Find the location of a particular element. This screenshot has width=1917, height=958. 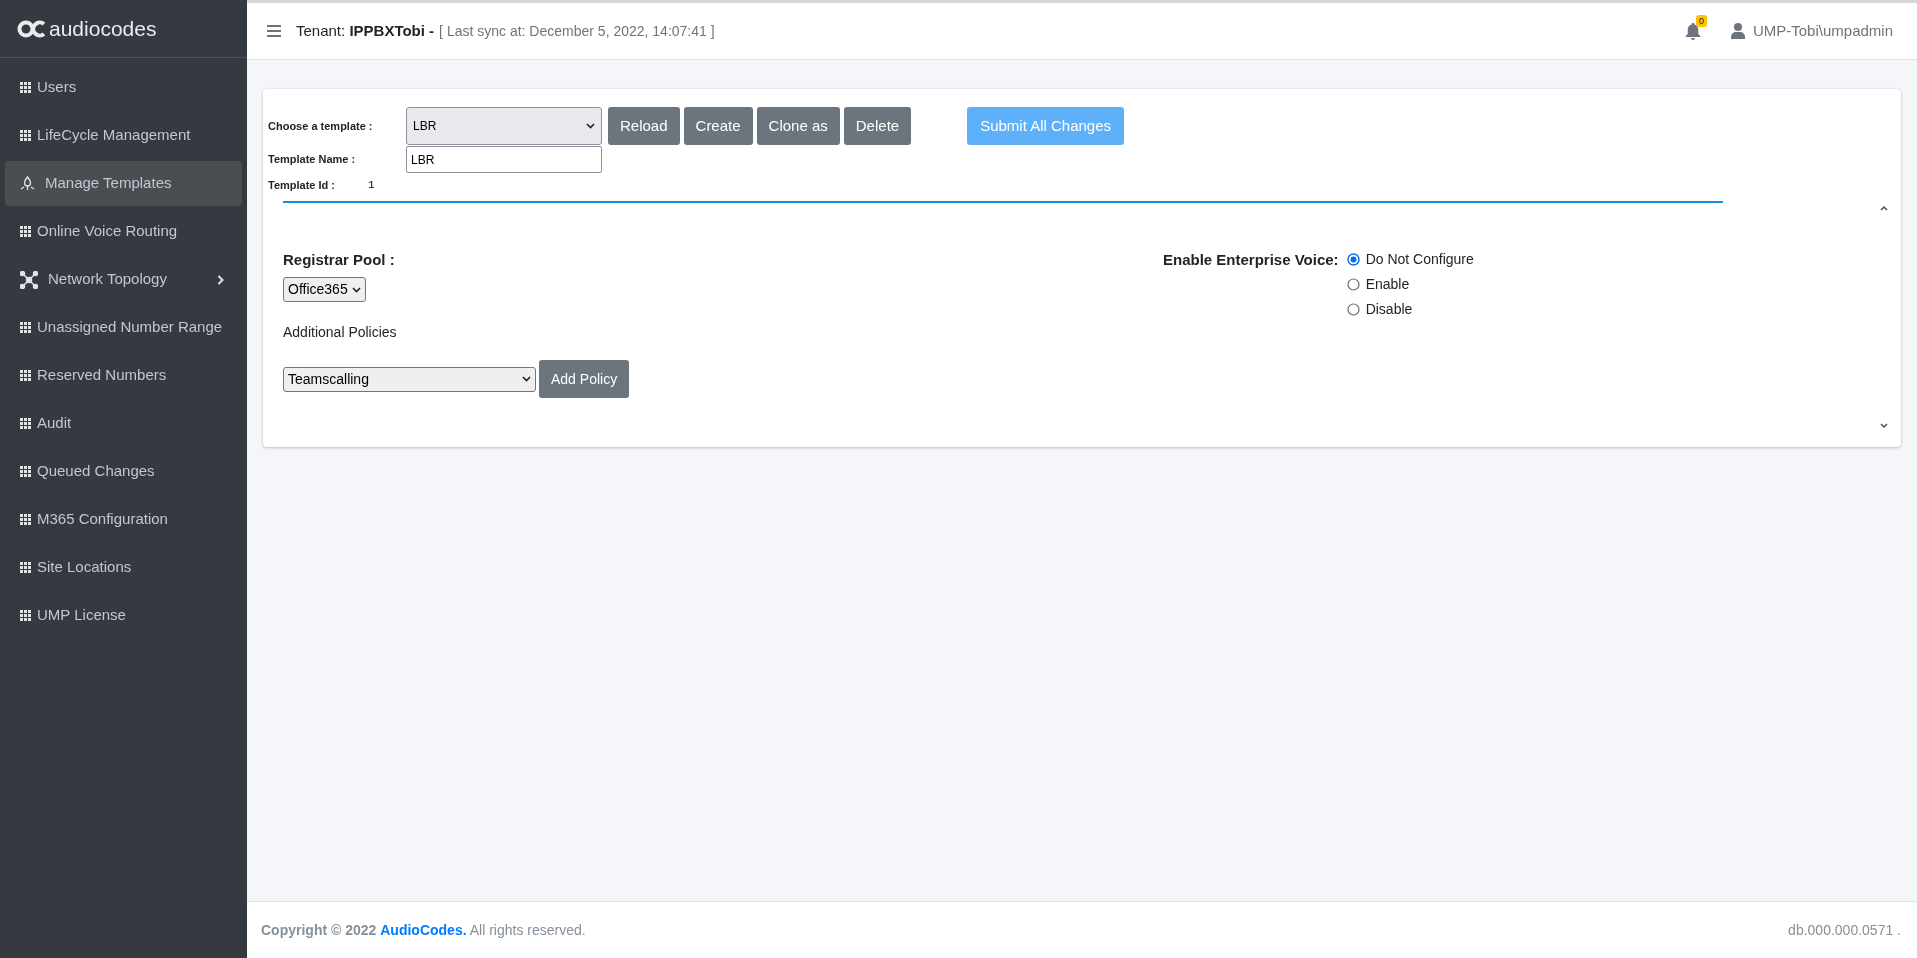

toolbar-button: Delete is located at coordinates (877, 126).